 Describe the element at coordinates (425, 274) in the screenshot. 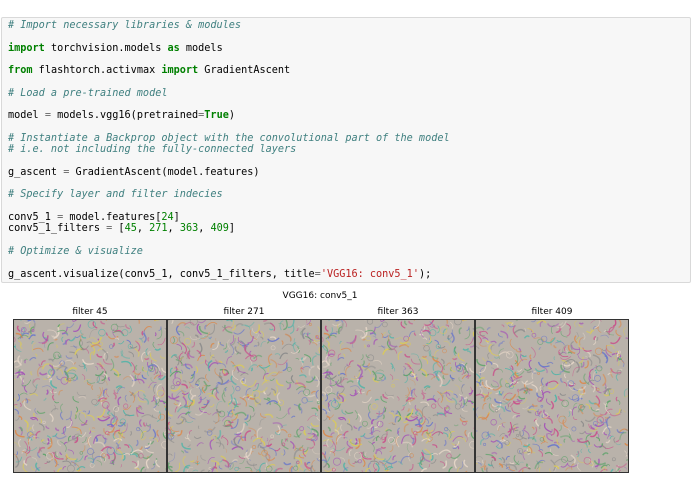

I see `code-token: );` at that location.